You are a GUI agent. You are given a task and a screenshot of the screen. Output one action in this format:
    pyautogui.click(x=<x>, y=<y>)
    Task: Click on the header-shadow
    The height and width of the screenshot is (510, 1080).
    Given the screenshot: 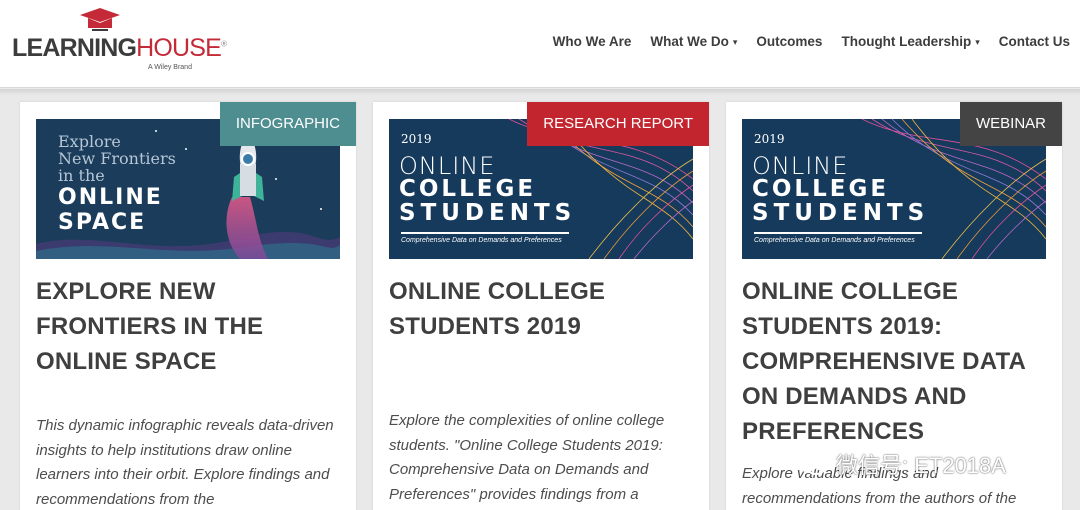 What is the action you would take?
    pyautogui.click(x=540, y=92)
    